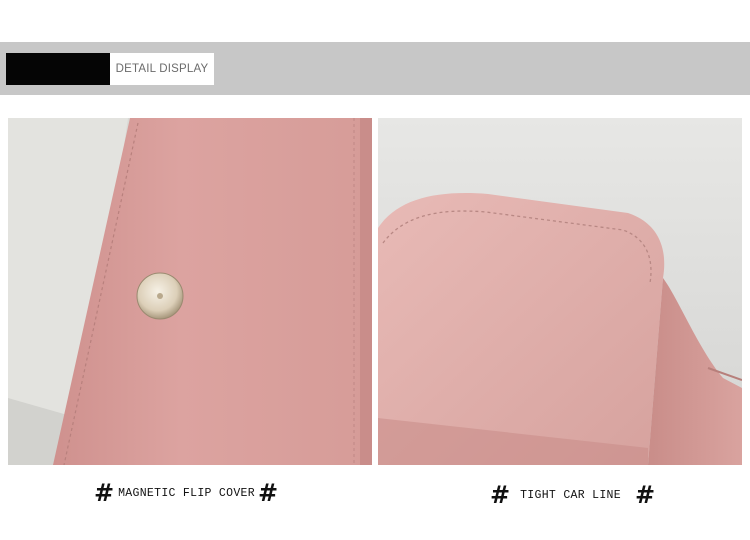  Describe the element at coordinates (162, 69) in the screenshot. I see `detail-display-label: DETAIL DISPLAY` at that location.